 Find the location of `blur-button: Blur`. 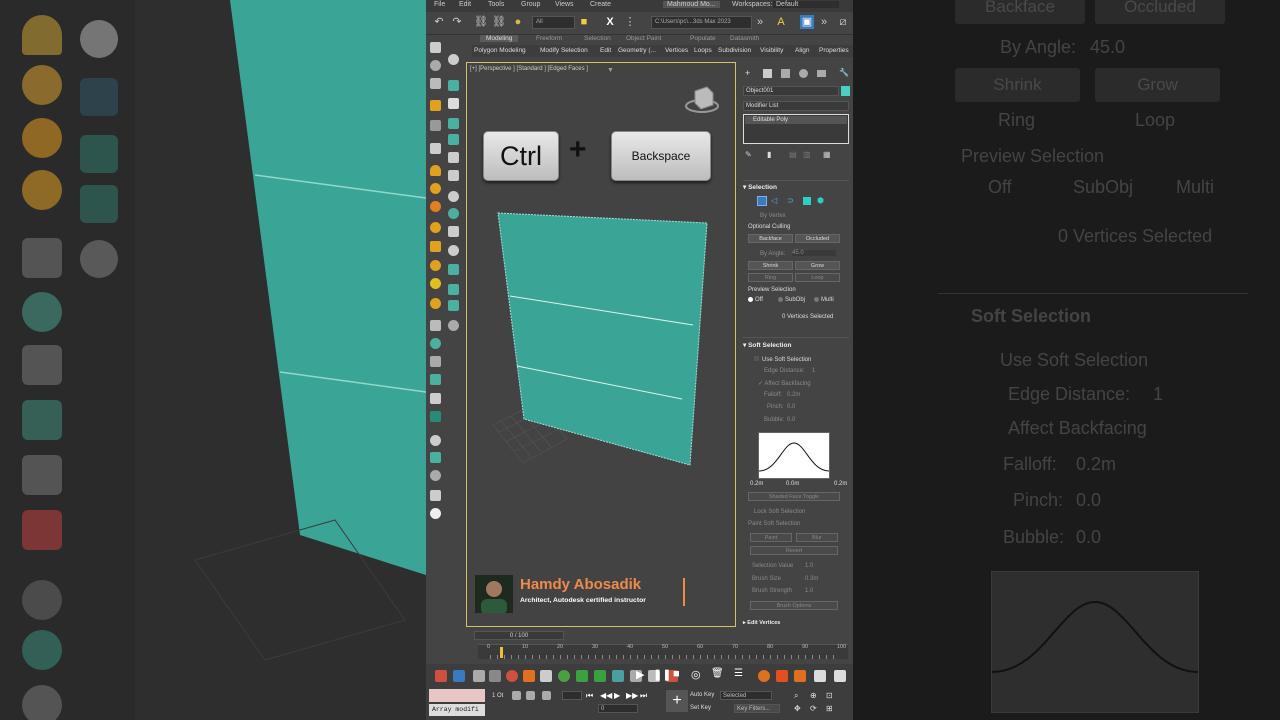

blur-button: Blur is located at coordinates (817, 537).